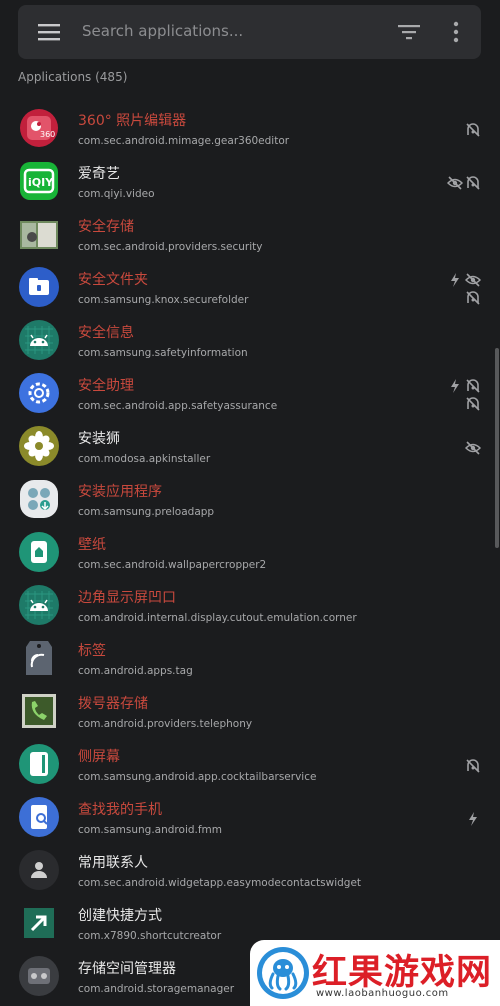 This screenshot has height=1006, width=500. I want to click on app-package: com.samsung.knox.securefolder, so click(163, 300).